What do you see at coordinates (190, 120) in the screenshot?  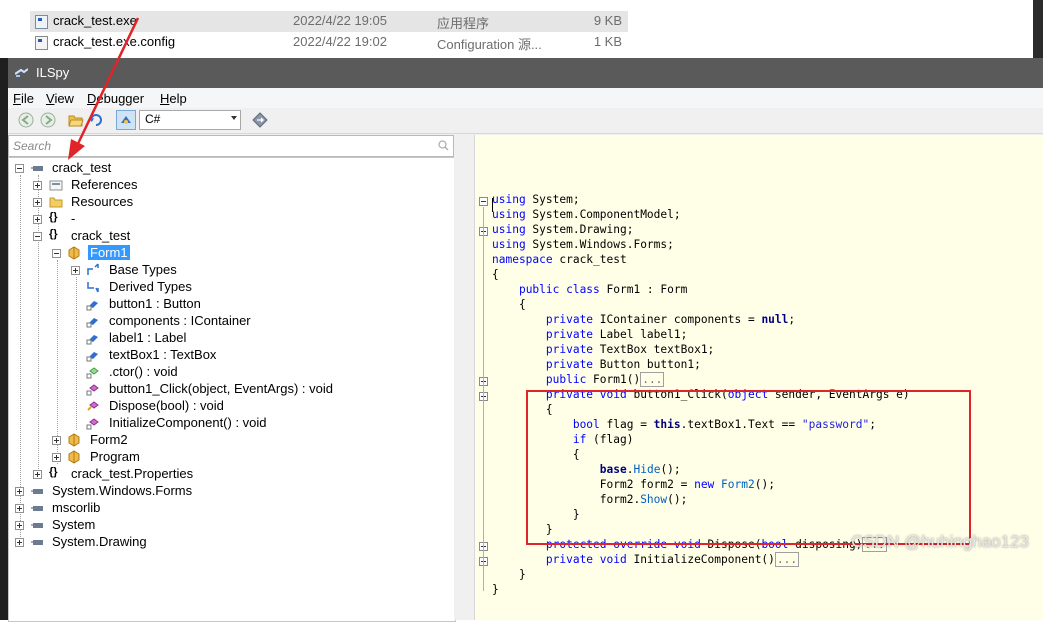 I see `language-select: C#` at bounding box center [190, 120].